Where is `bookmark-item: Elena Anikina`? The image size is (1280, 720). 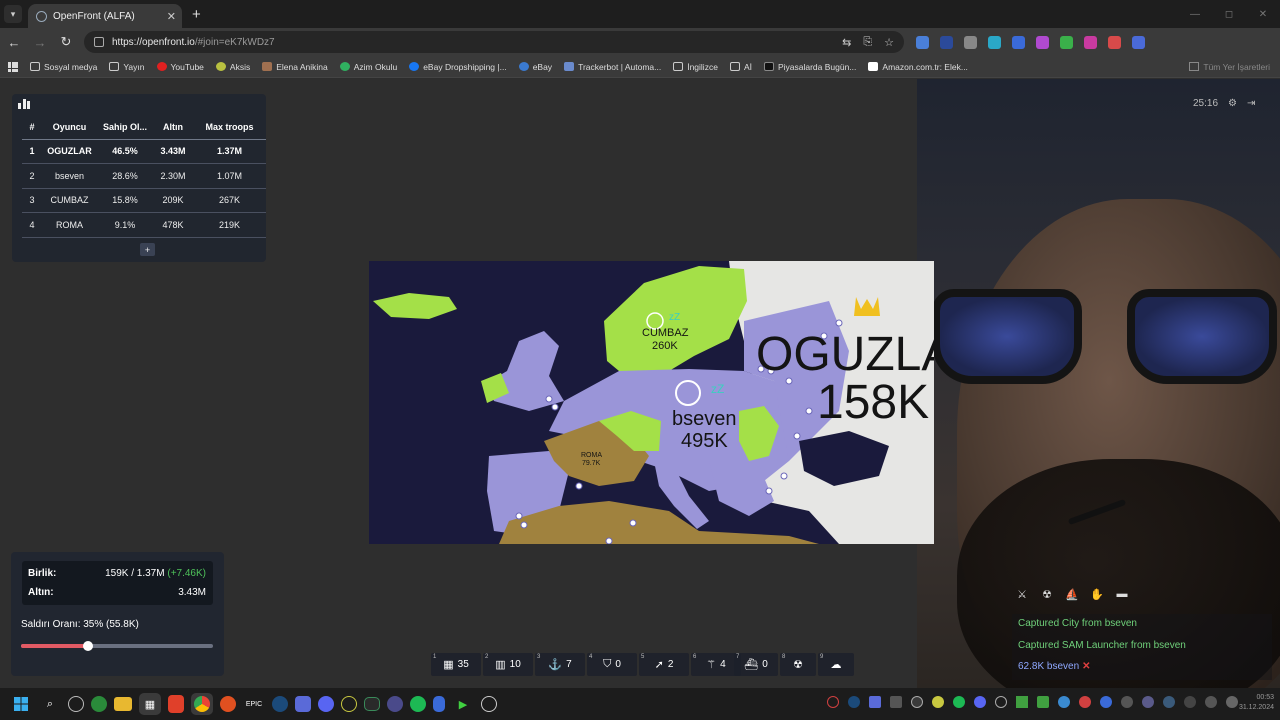
bookmark-item: Elena Anikina is located at coordinates (295, 67).